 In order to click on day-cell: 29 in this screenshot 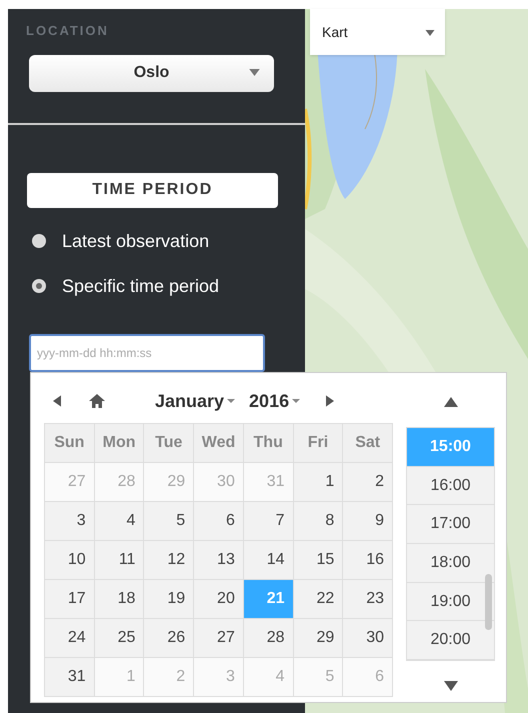, I will do `click(318, 638)`.